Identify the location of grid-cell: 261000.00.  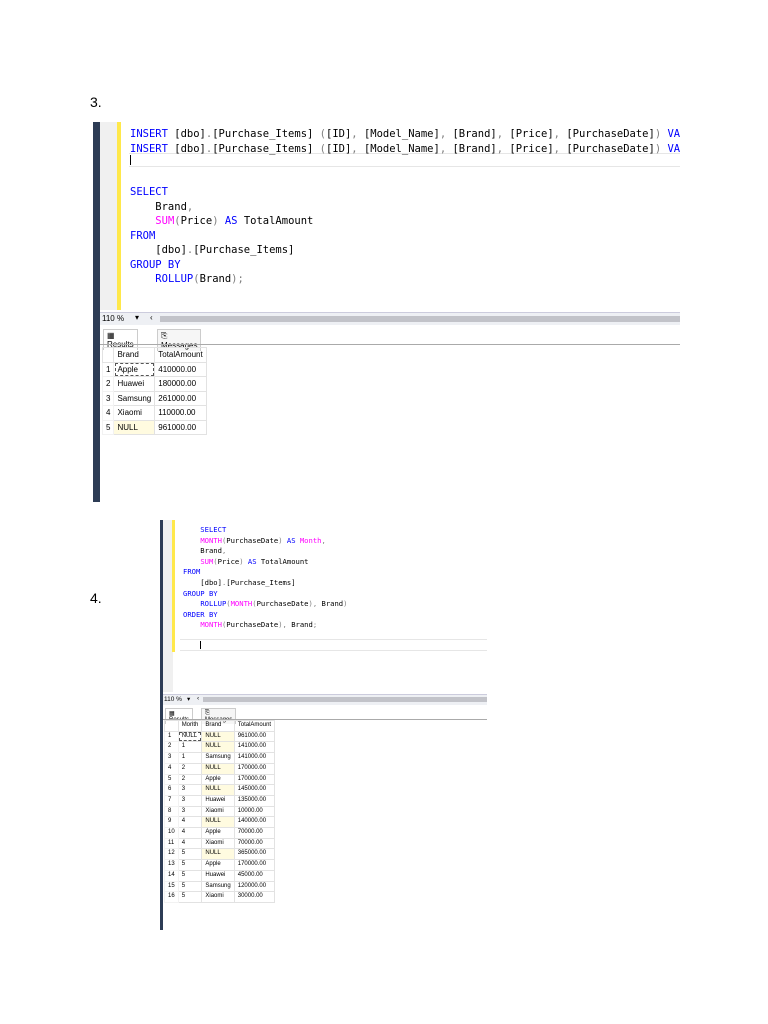
(180, 398).